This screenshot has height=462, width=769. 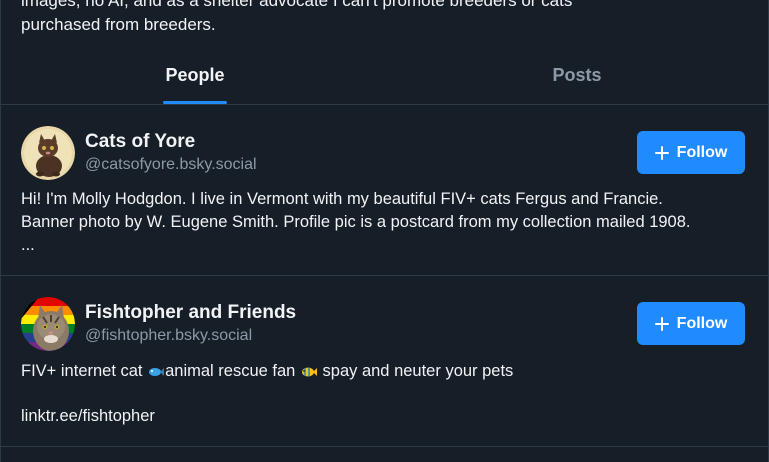 What do you see at coordinates (386, 416) in the screenshot?
I see `bio-link: linktr.ee/fishtopher` at bounding box center [386, 416].